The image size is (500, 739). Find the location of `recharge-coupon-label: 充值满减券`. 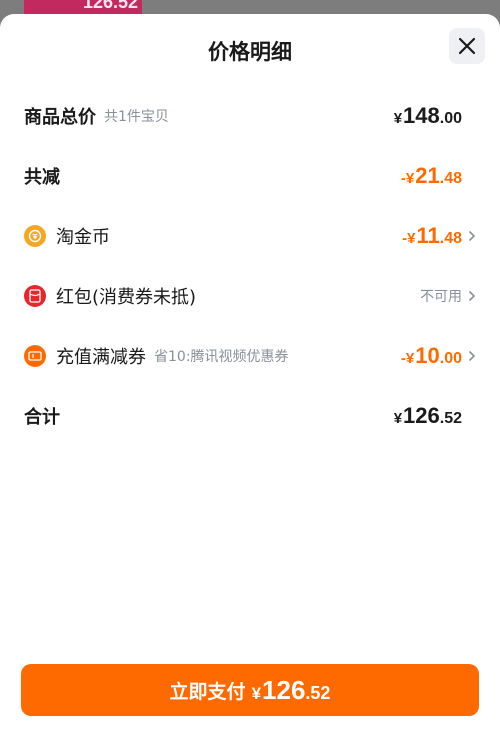

recharge-coupon-label: 充值满减券 is located at coordinates (101, 357).